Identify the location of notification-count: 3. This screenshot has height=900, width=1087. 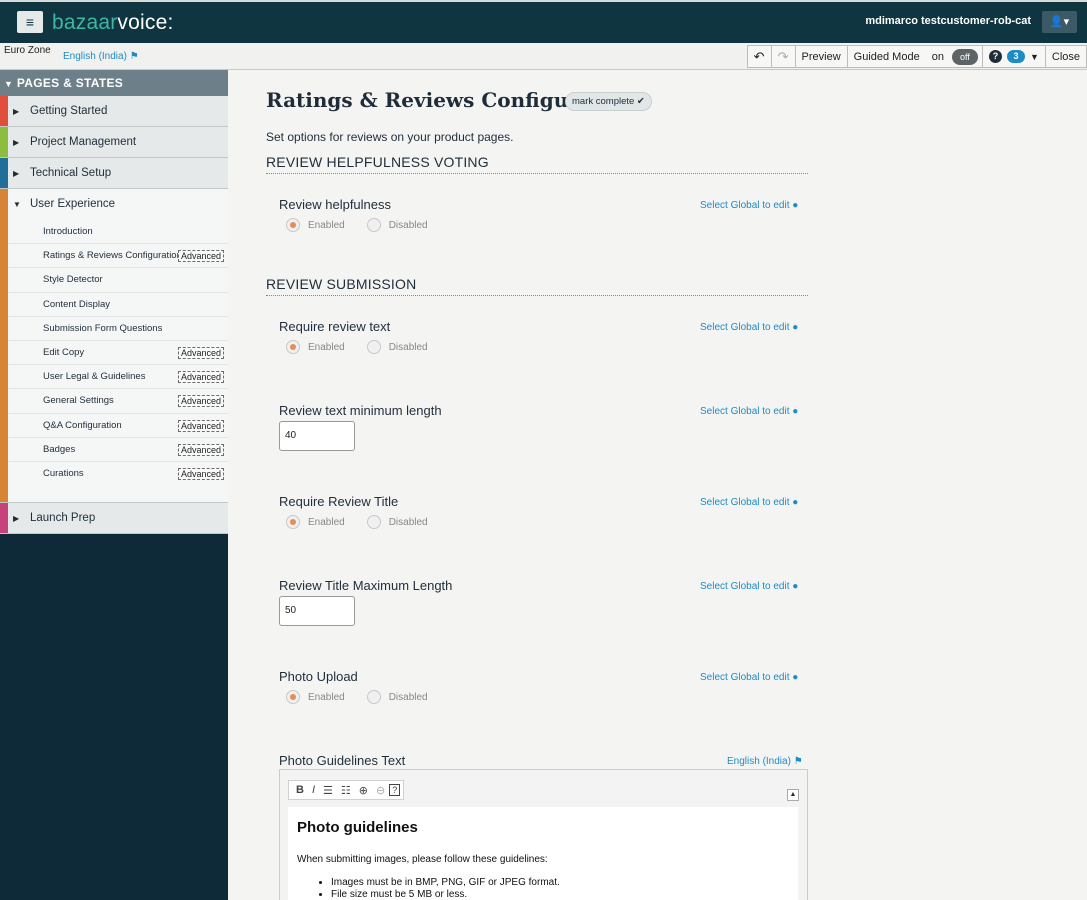
(1015, 56).